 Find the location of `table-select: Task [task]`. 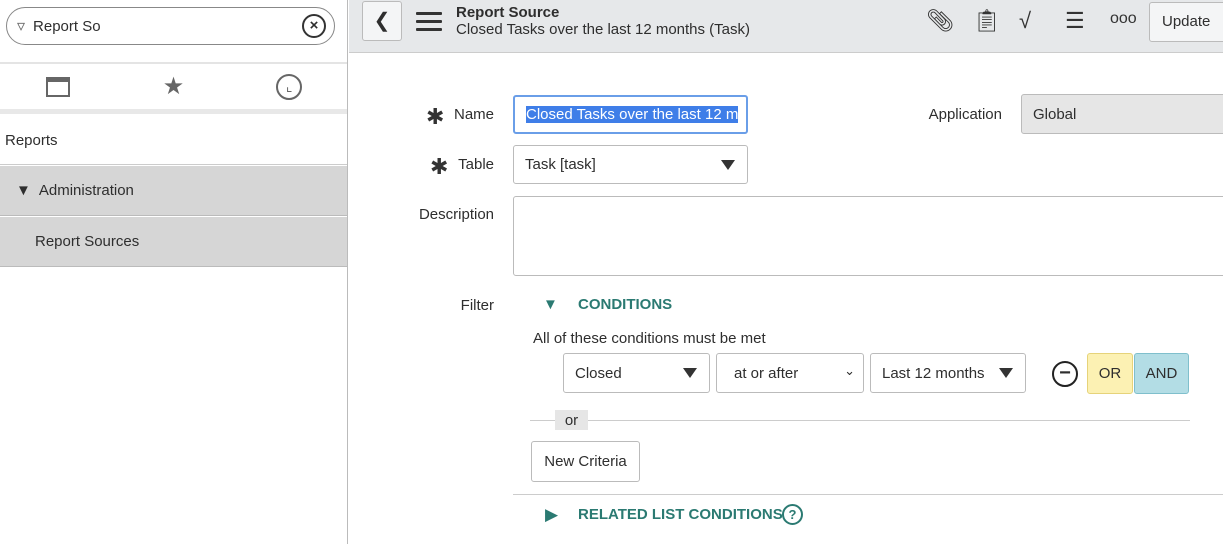

table-select: Task [task] is located at coordinates (630, 164).